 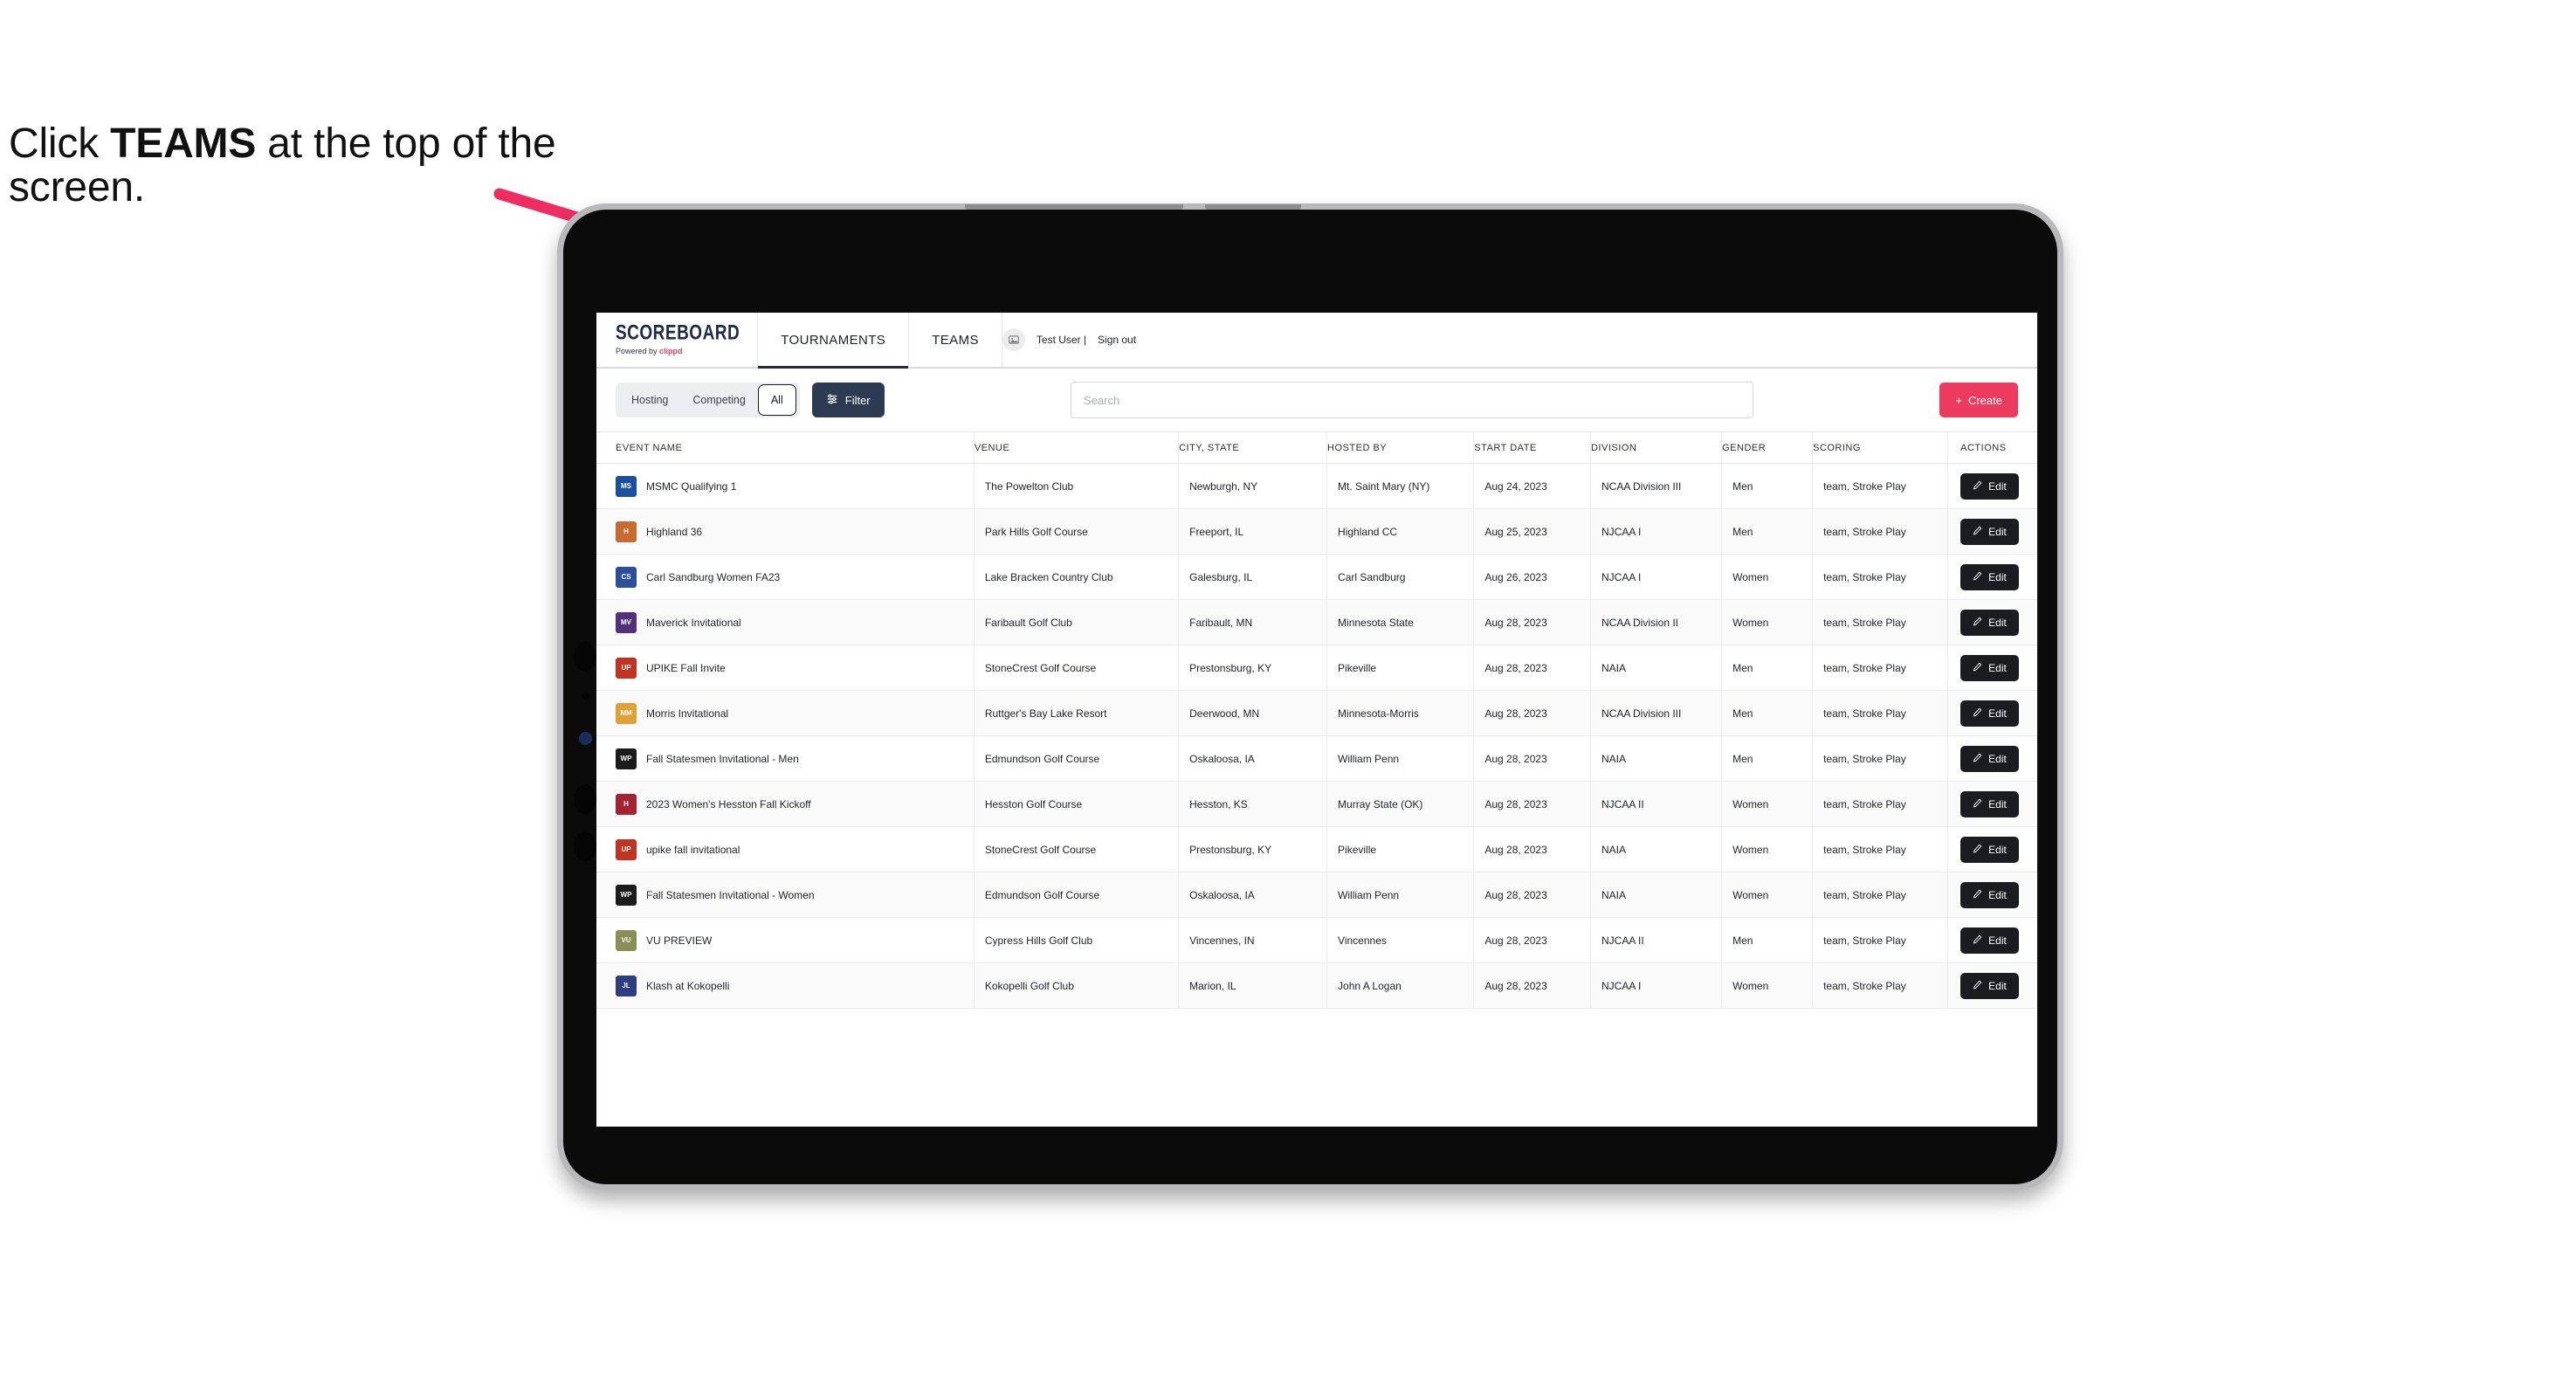 What do you see at coordinates (1400, 486) in the screenshot?
I see `cell-hosted-by: Mt. Saint Mary (NY)` at bounding box center [1400, 486].